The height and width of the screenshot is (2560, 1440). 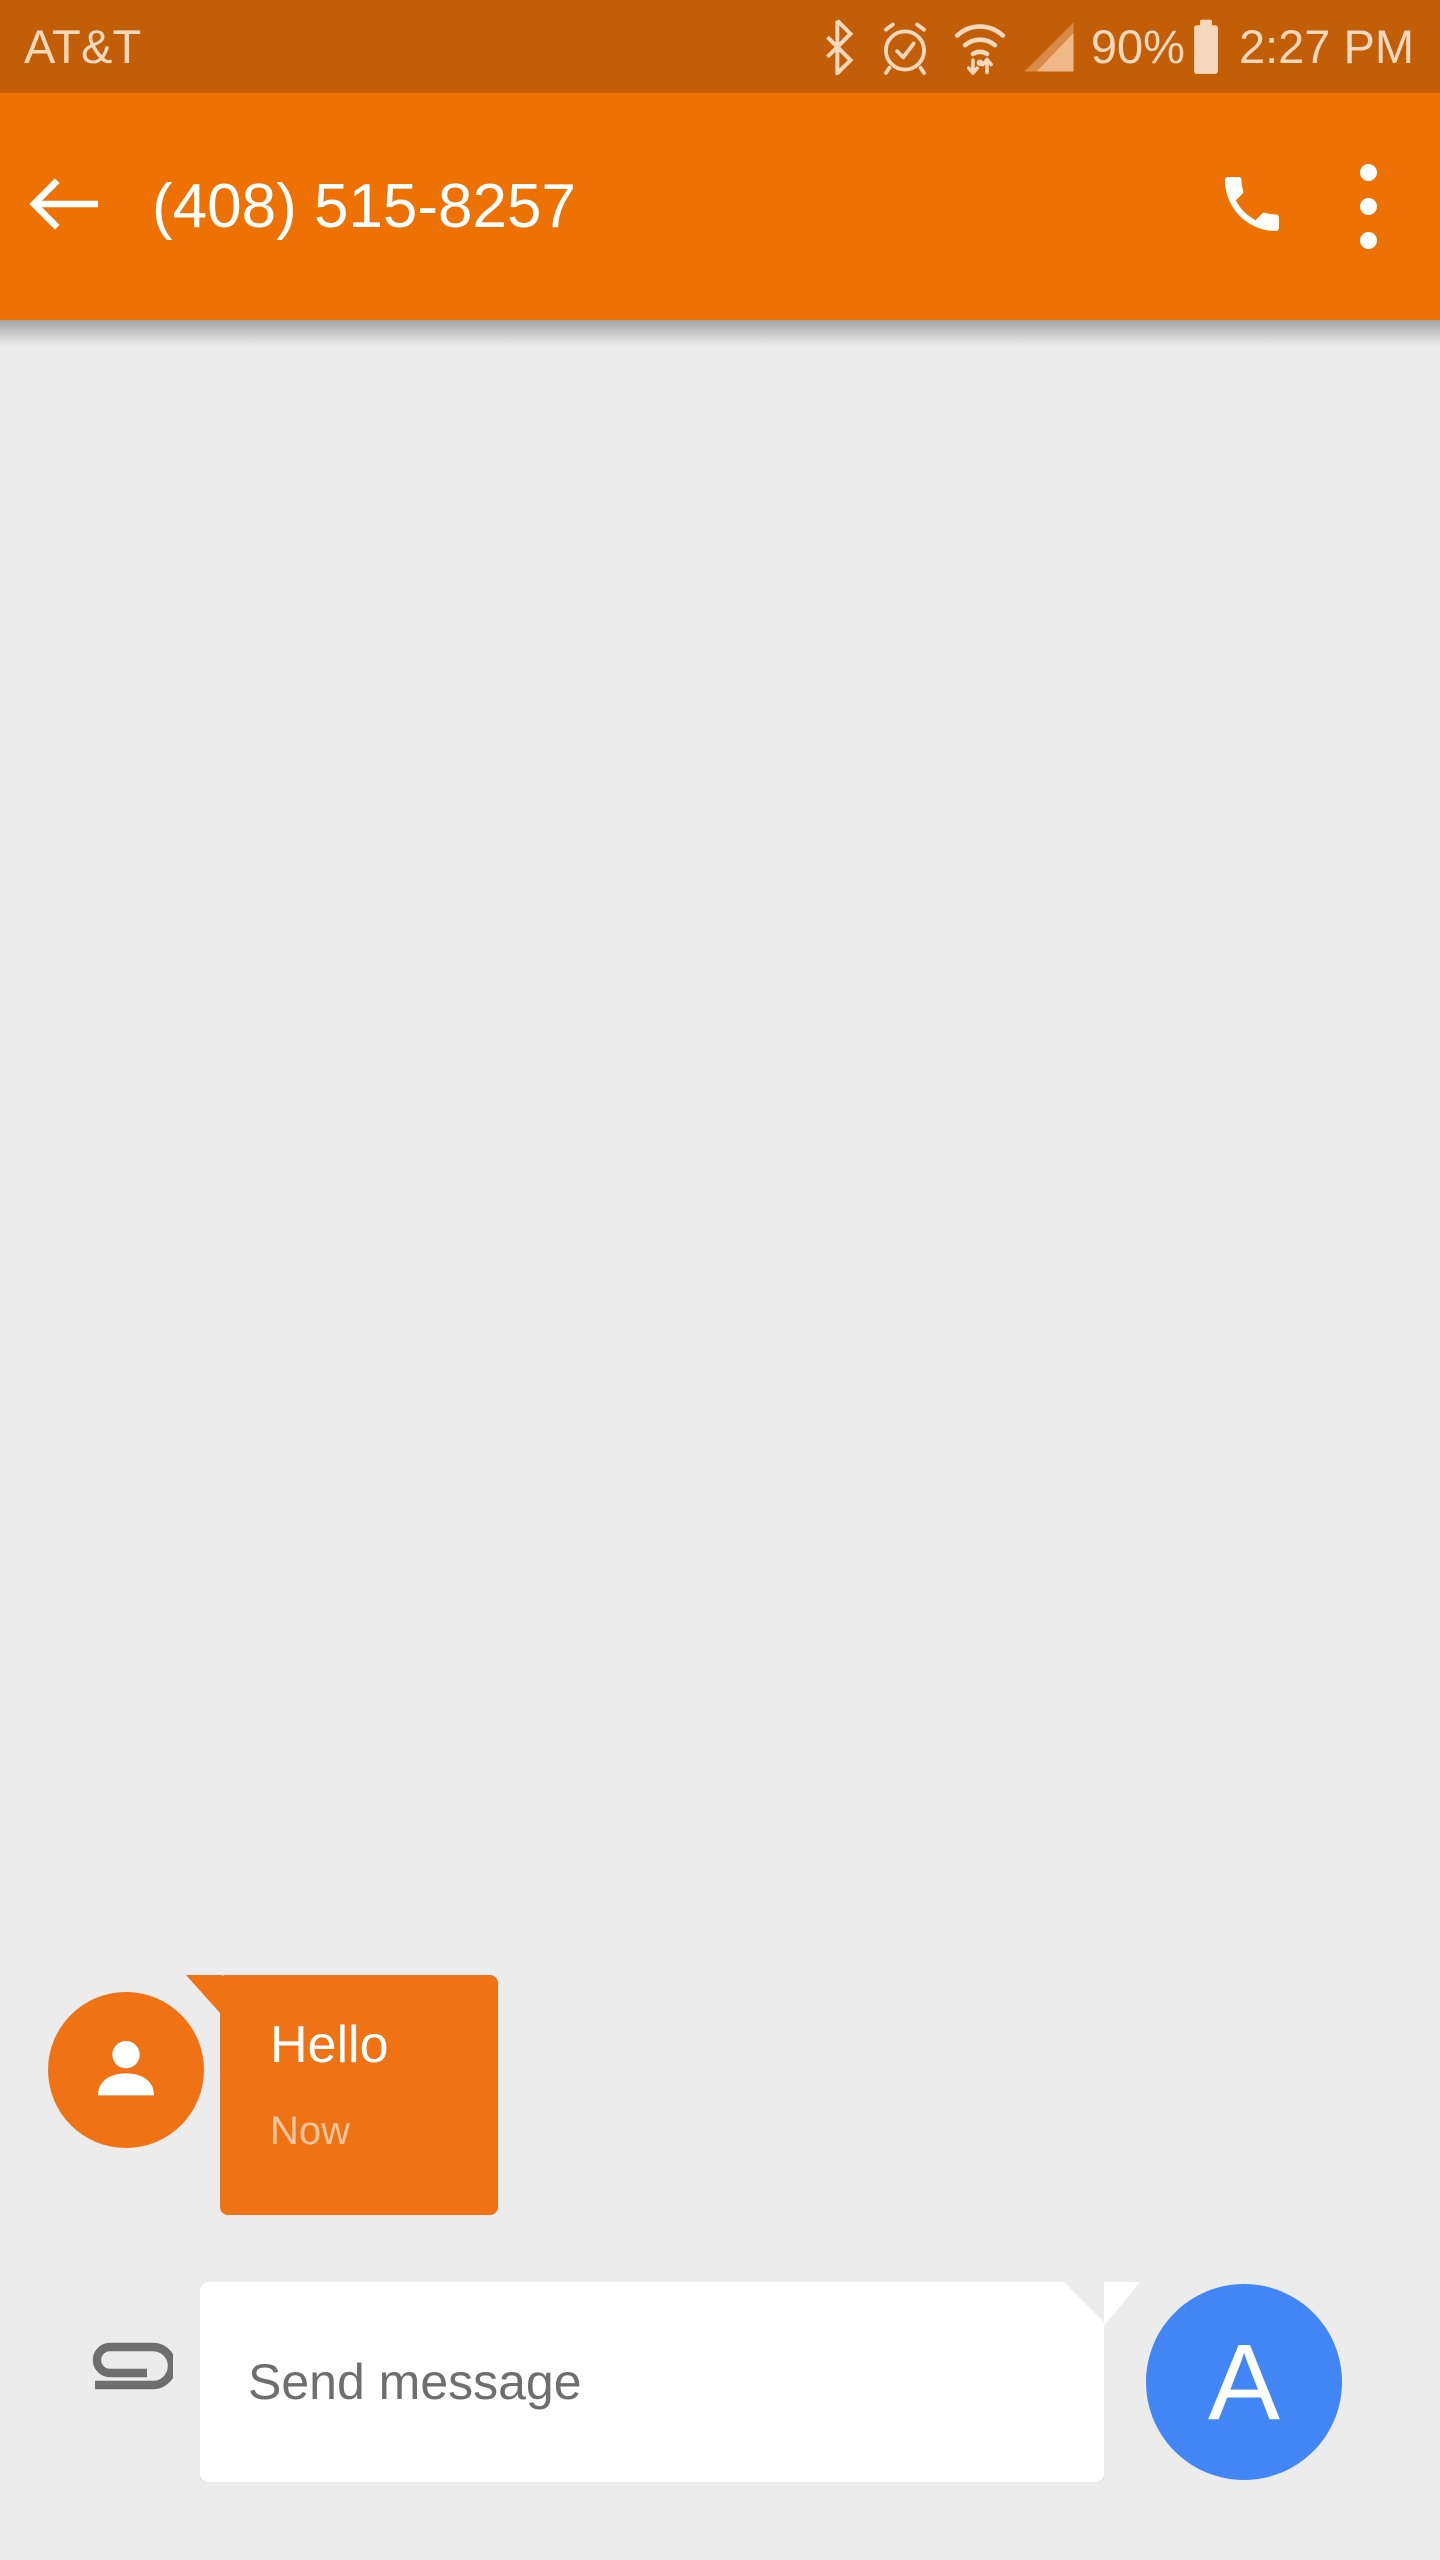 What do you see at coordinates (1326, 46) in the screenshot?
I see `clock-label: 2:27 PM` at bounding box center [1326, 46].